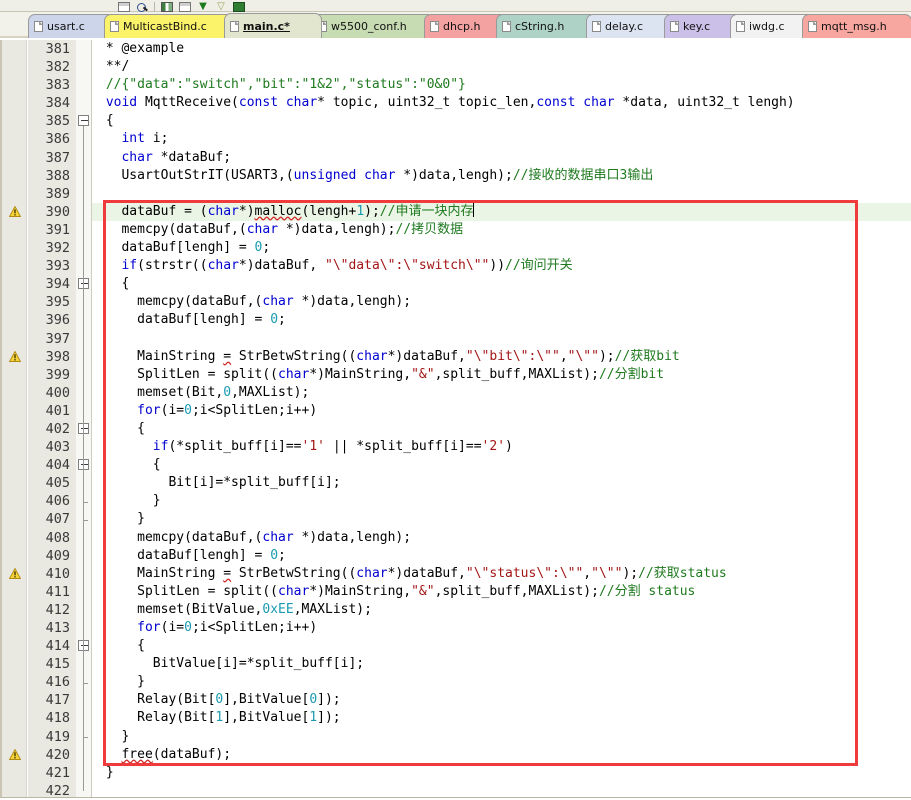  I want to click on line-number: 392, so click(57, 248).